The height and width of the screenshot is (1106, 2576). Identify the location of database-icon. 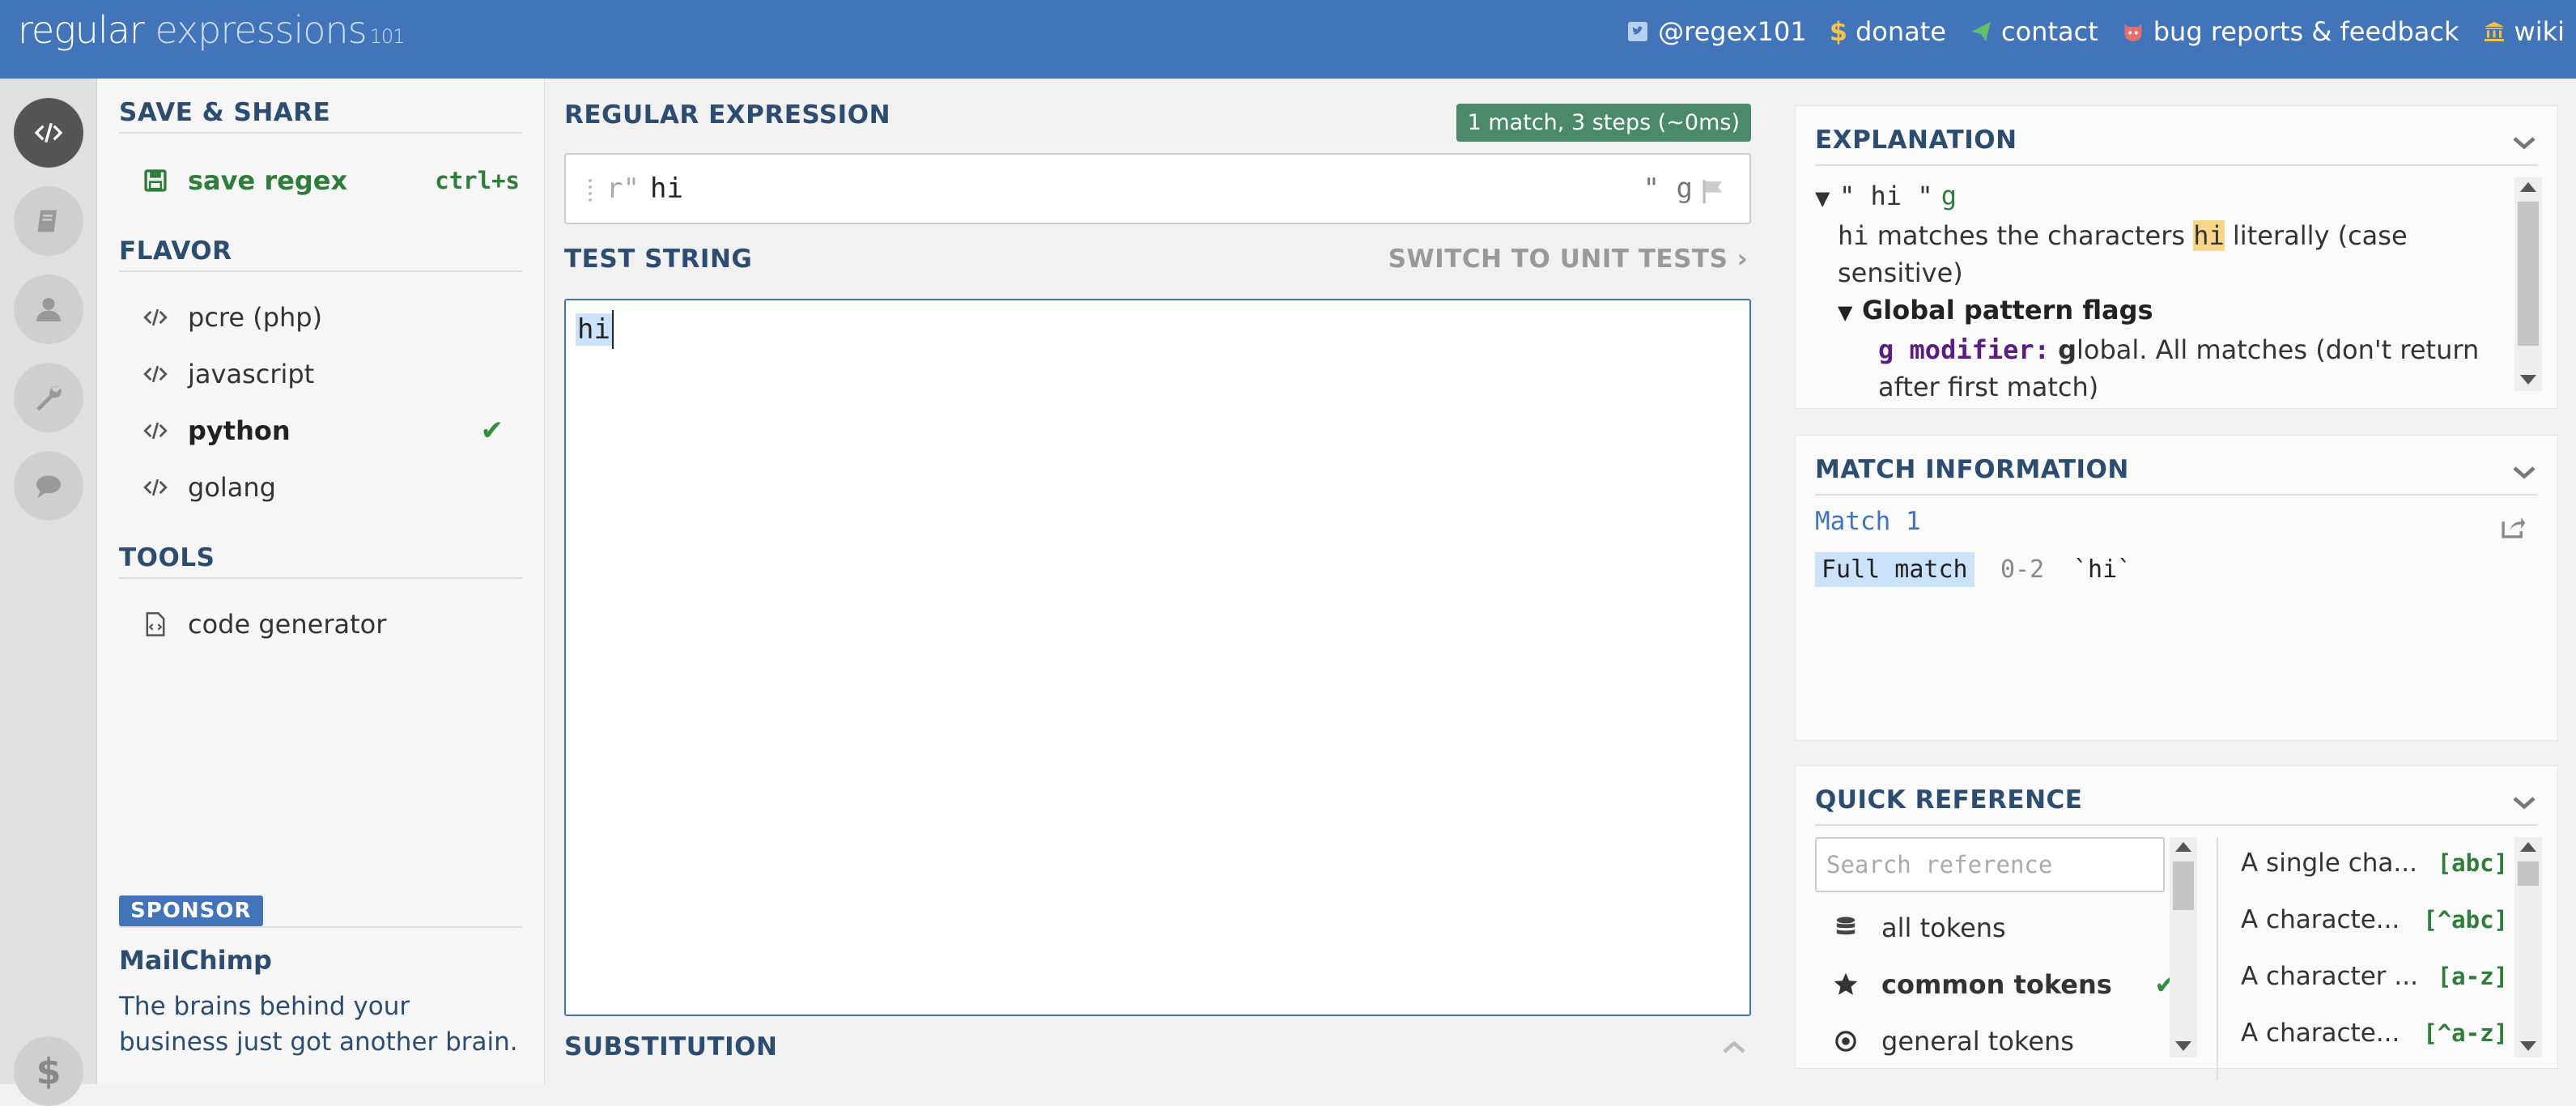
(1846, 926).